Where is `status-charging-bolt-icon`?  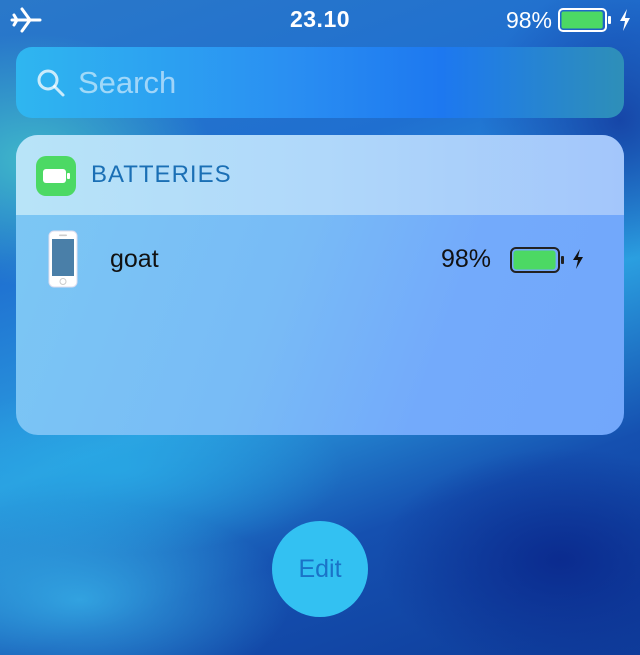
status-charging-bolt-icon is located at coordinates (625, 20).